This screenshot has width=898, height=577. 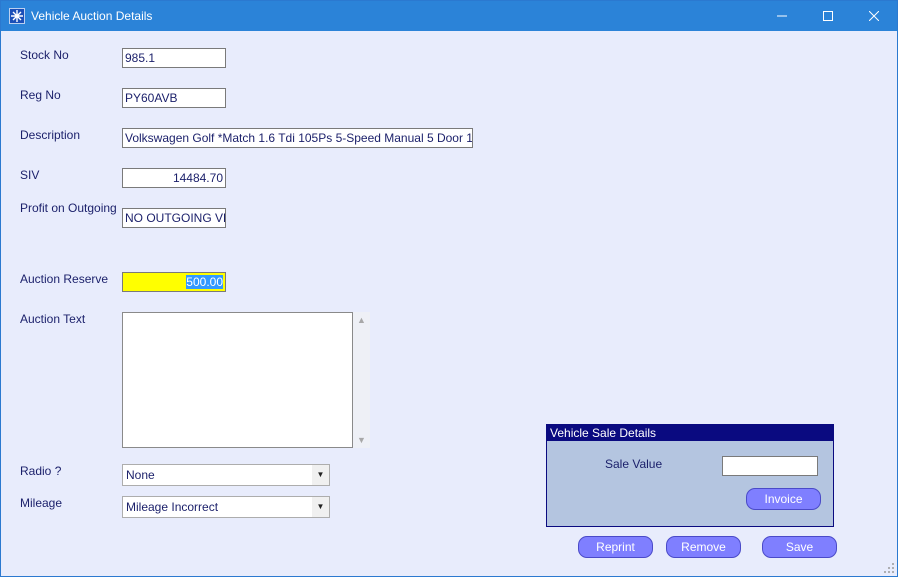 What do you see at coordinates (226, 507) in the screenshot?
I see `mileage-dropdown: Mileage Incorrect ▼` at bounding box center [226, 507].